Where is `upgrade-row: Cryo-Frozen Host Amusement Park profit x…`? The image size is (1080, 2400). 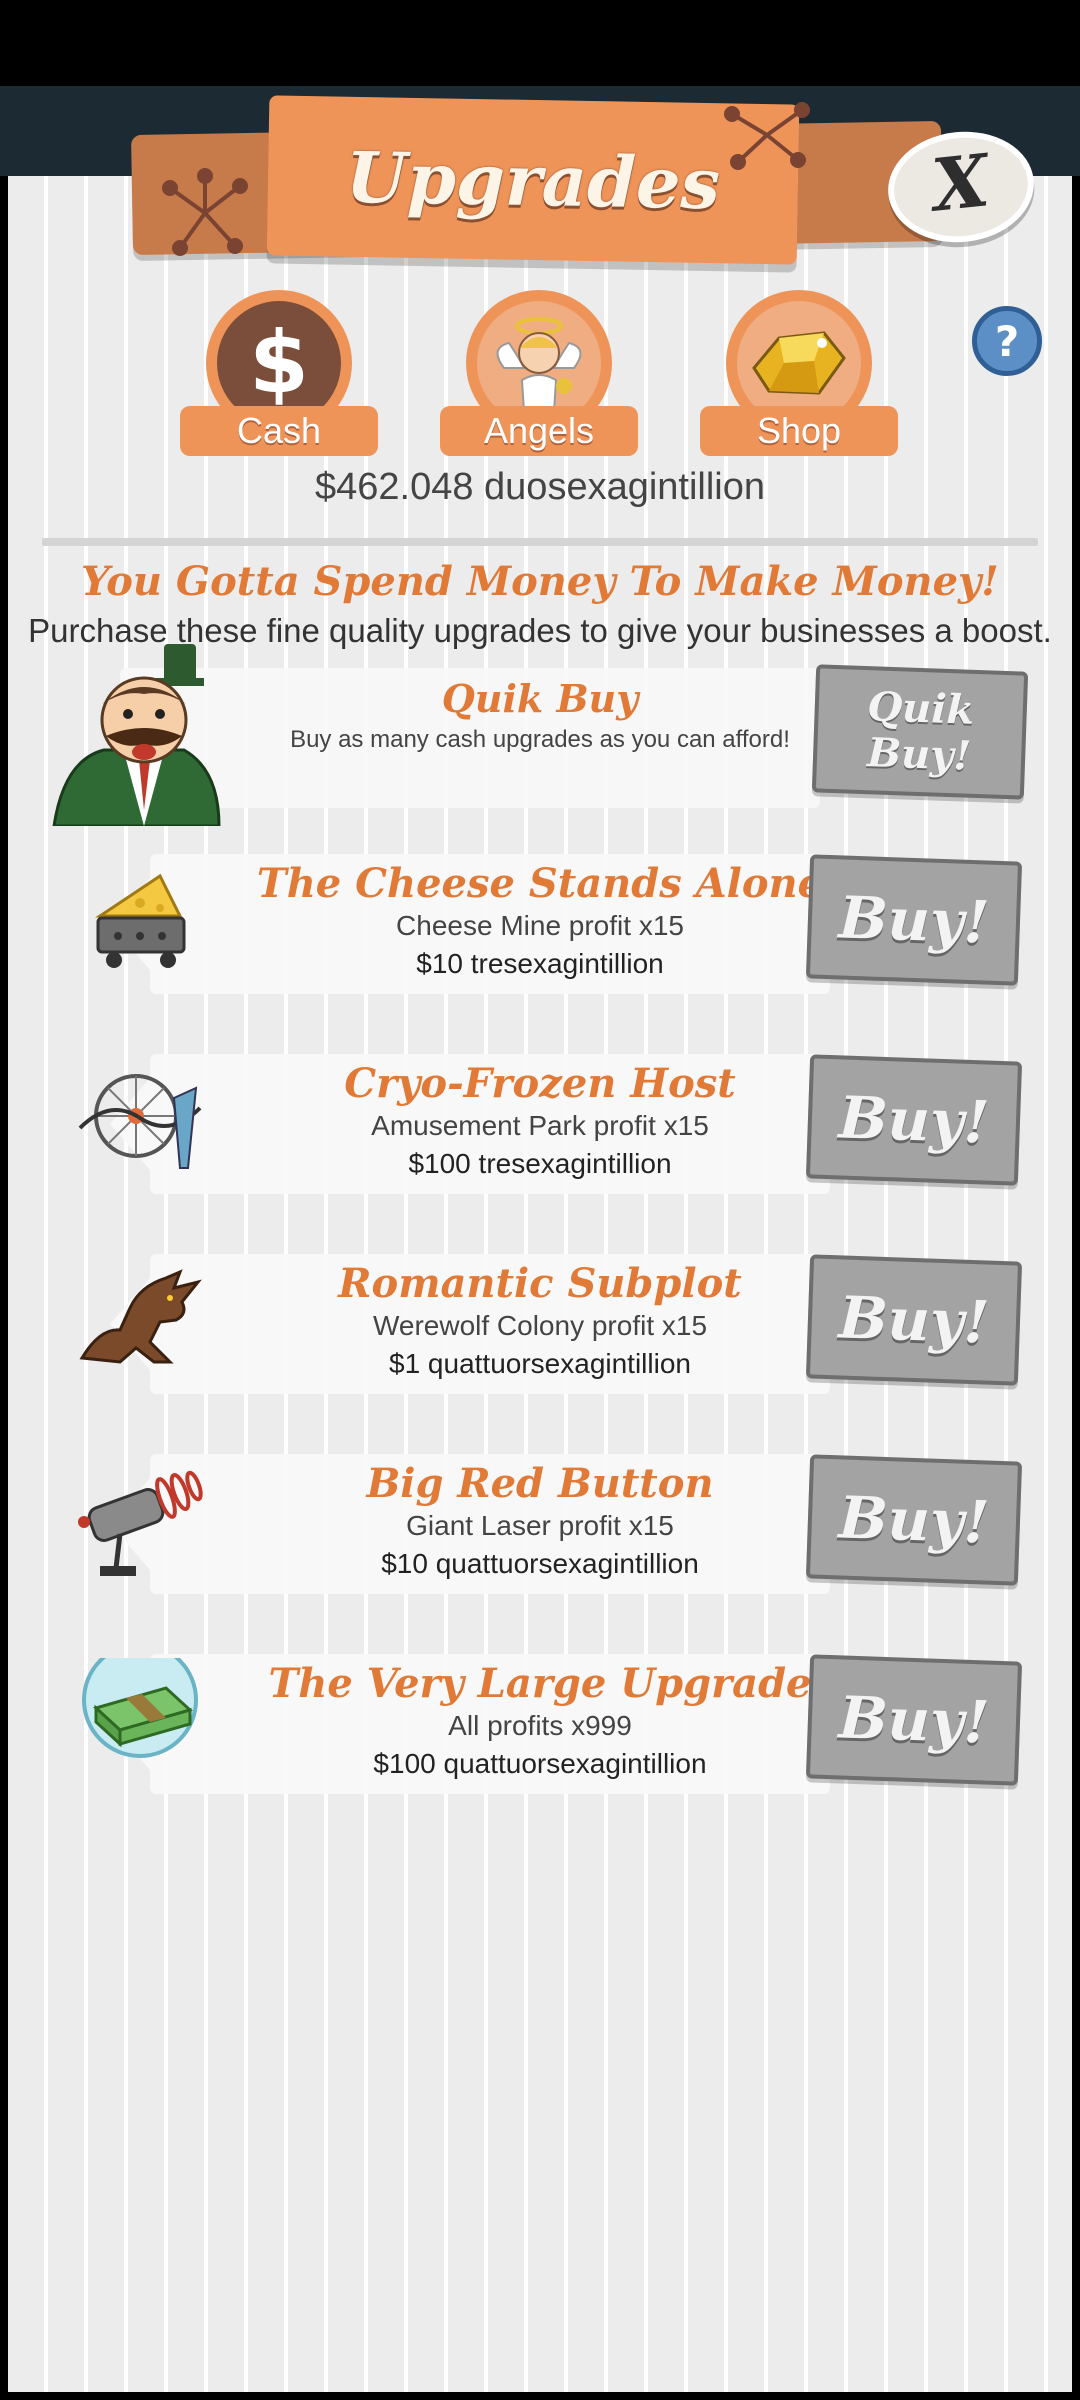 upgrade-row: Cryo-Frozen Host Amusement Park profit x… is located at coordinates (540, 1129).